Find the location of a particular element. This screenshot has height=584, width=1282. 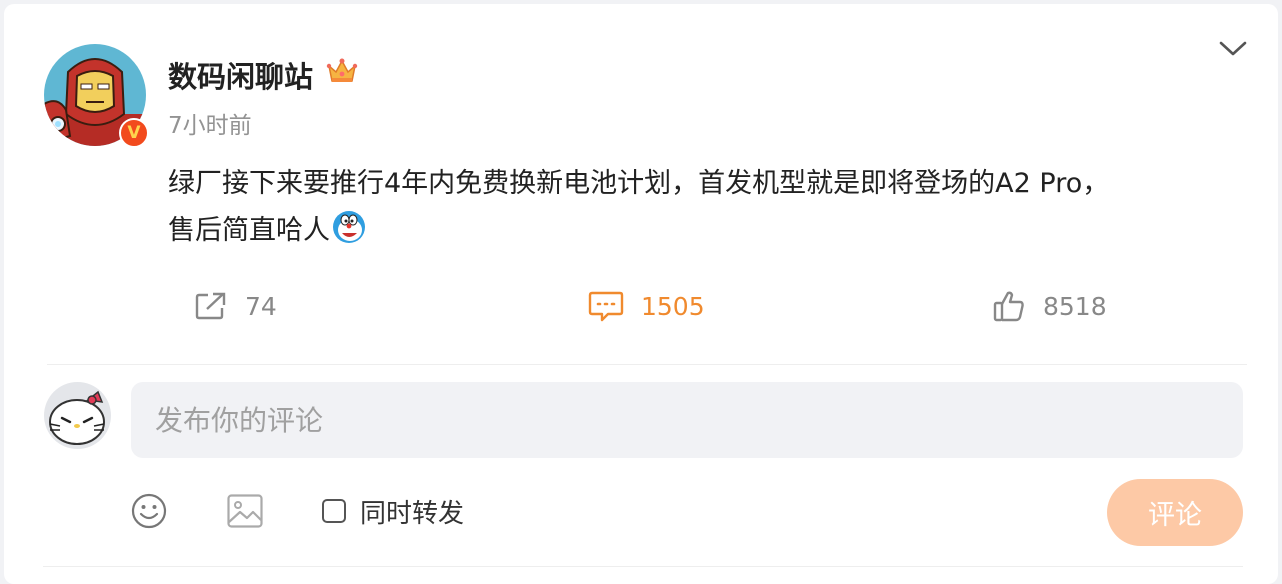

post-text-line: 绿厂接下来要推行4年内免费换新电池计划，首发机型就是即将登场的A2 Pro， is located at coordinates (639, 183).